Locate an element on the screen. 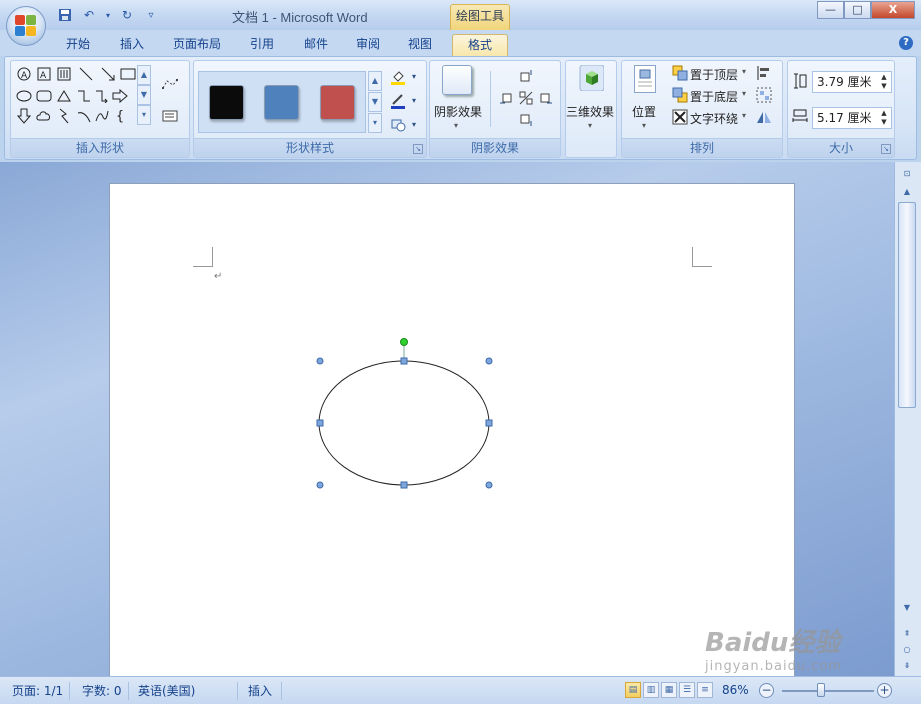  outline-dropdown-icon: ▾ is located at coordinates (414, 101).